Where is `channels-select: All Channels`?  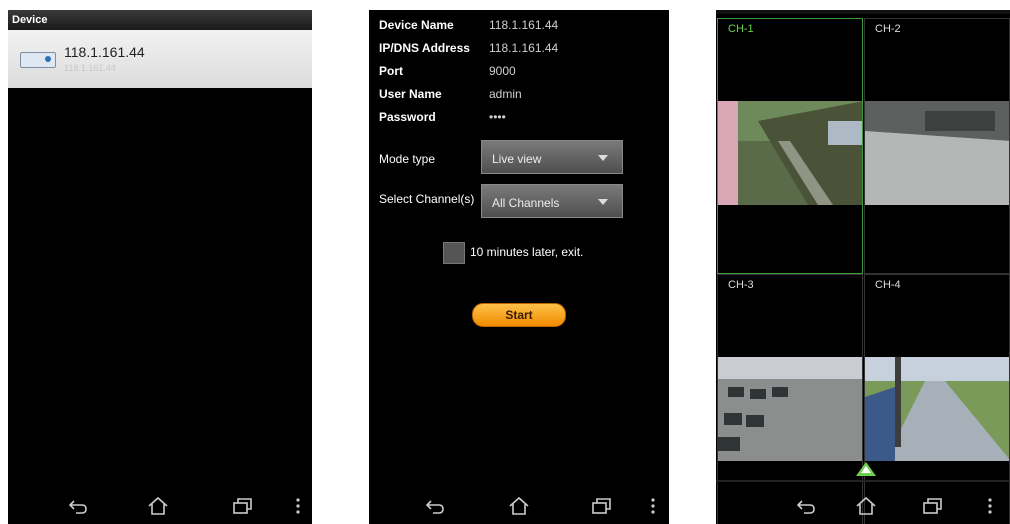 channels-select: All Channels is located at coordinates (552, 201).